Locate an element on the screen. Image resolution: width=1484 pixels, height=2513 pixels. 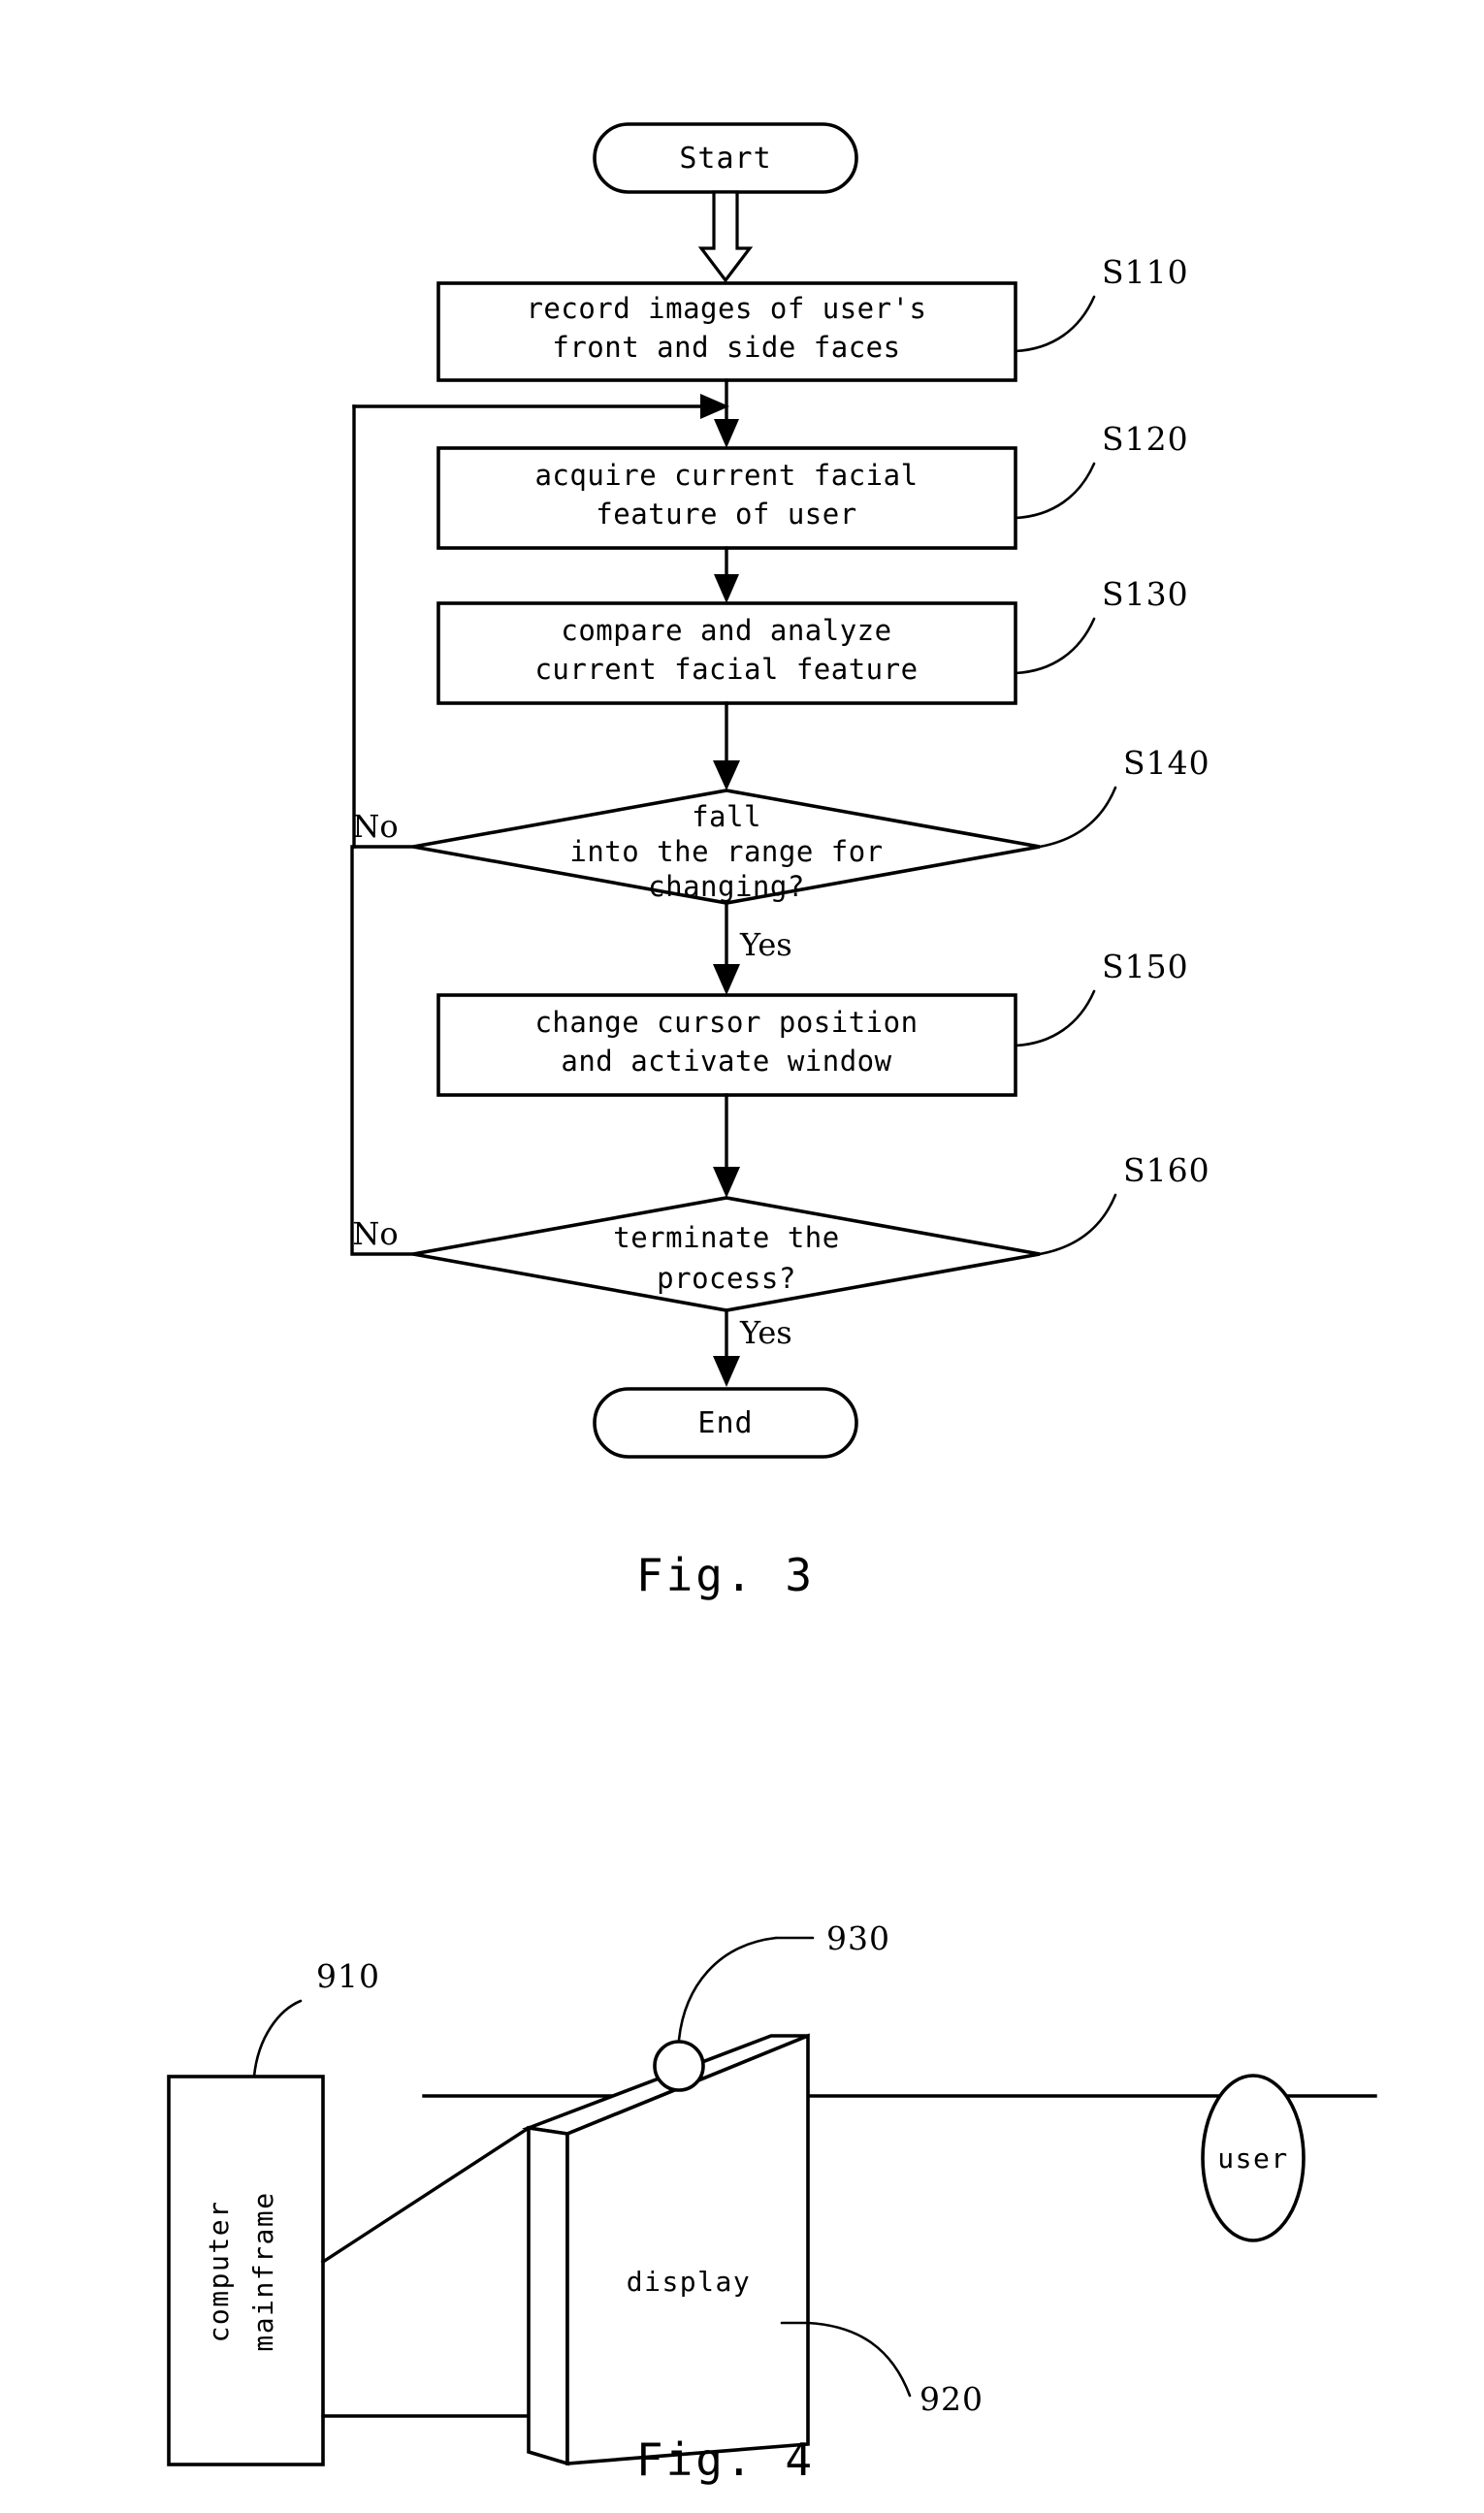
reference-leader-910: 910 is located at coordinates (316, 2017).